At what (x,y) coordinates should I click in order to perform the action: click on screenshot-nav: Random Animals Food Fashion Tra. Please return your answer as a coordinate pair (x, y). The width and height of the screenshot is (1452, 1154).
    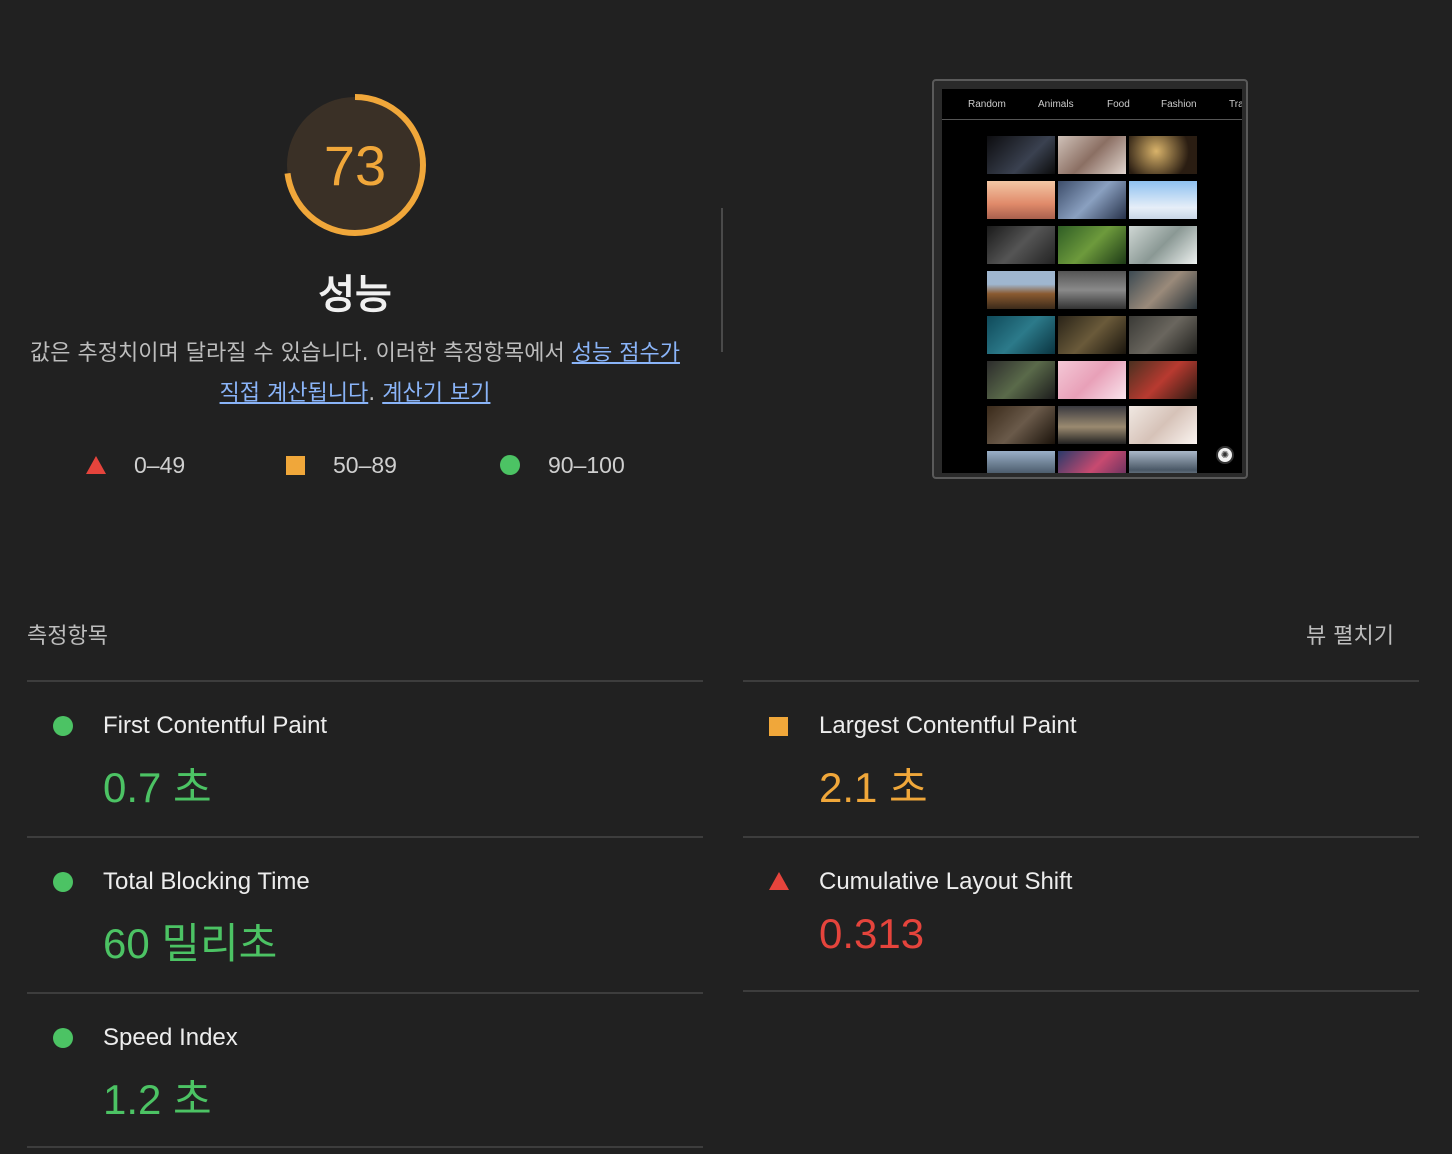
    Looking at the image, I should click on (1092, 104).